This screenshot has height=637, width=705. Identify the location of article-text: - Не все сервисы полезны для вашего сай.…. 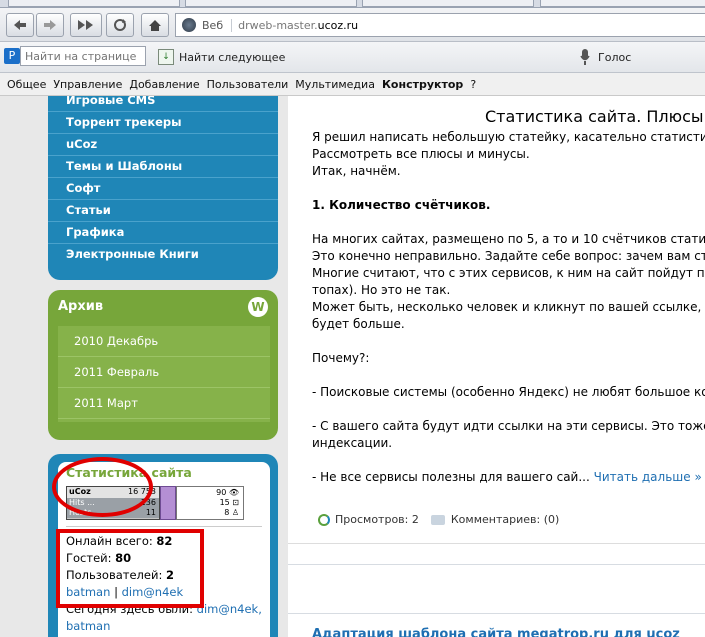
(507, 477).